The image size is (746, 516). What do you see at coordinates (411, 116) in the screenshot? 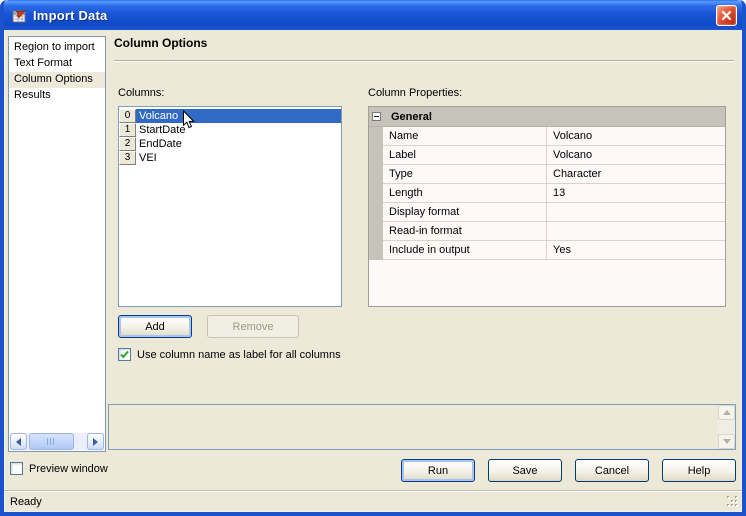
I see `property-group-label: General` at bounding box center [411, 116].